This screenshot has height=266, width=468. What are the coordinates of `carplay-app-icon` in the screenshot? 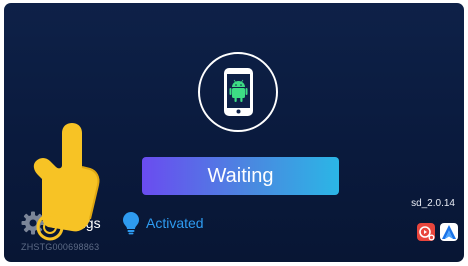 It's located at (426, 232).